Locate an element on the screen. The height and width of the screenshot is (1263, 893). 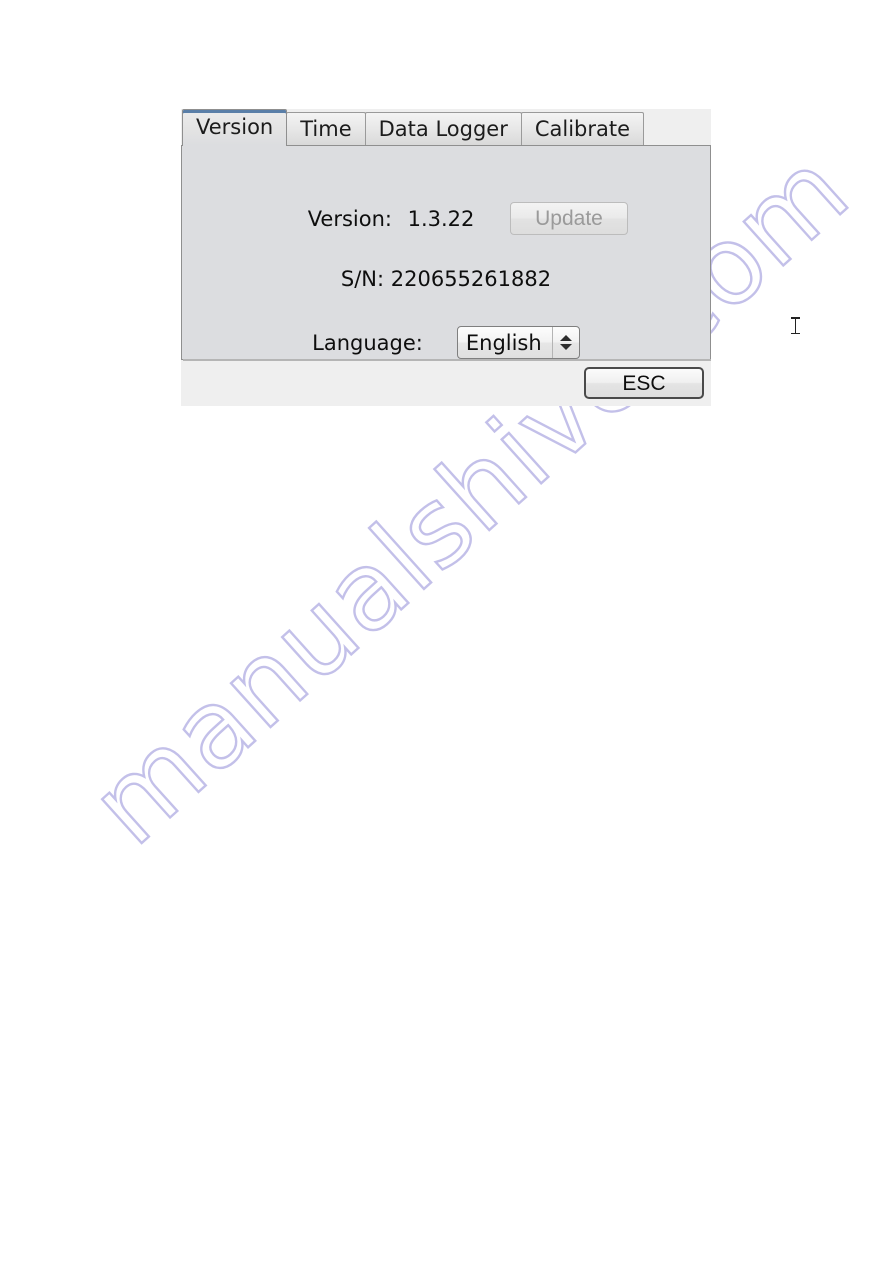
tab-version: Version is located at coordinates (235, 127).